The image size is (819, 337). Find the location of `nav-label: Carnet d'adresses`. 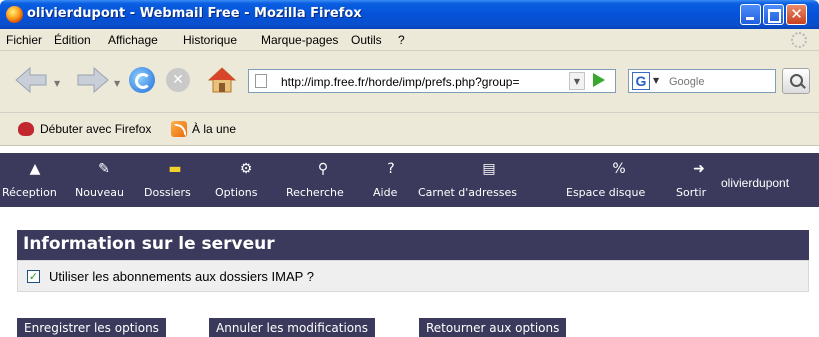

nav-label: Carnet d'adresses is located at coordinates (468, 192).